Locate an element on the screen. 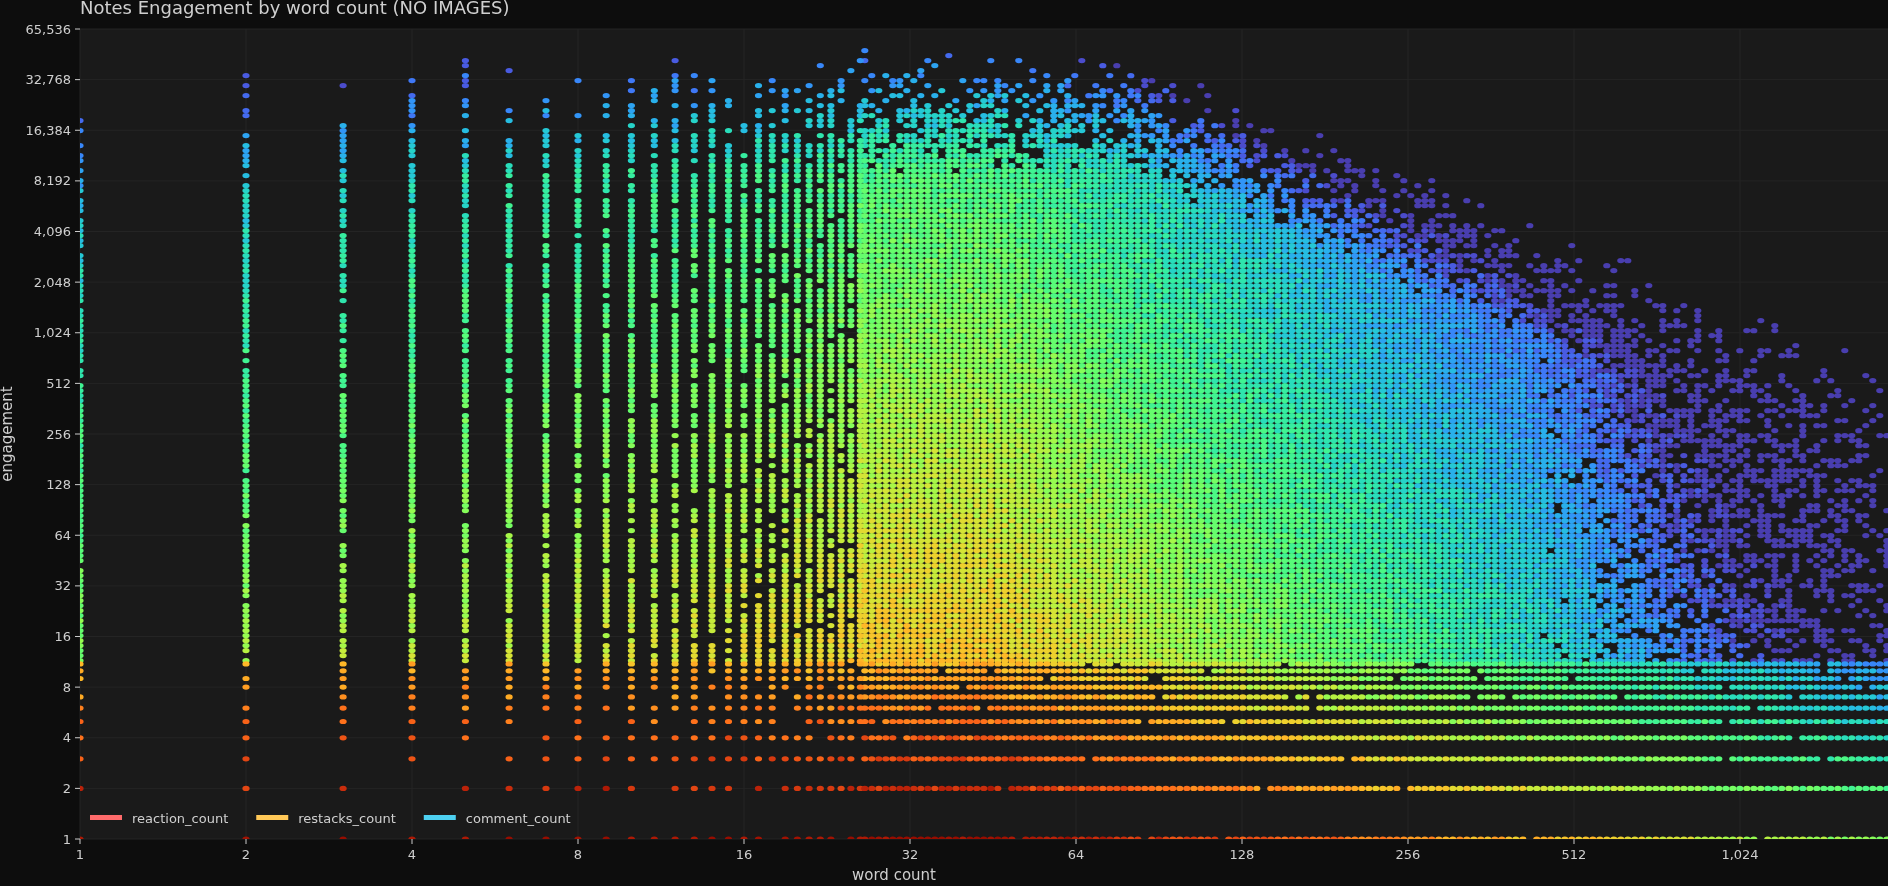 This screenshot has width=1888, height=886. x-tick-label: 16 is located at coordinates (744, 854).